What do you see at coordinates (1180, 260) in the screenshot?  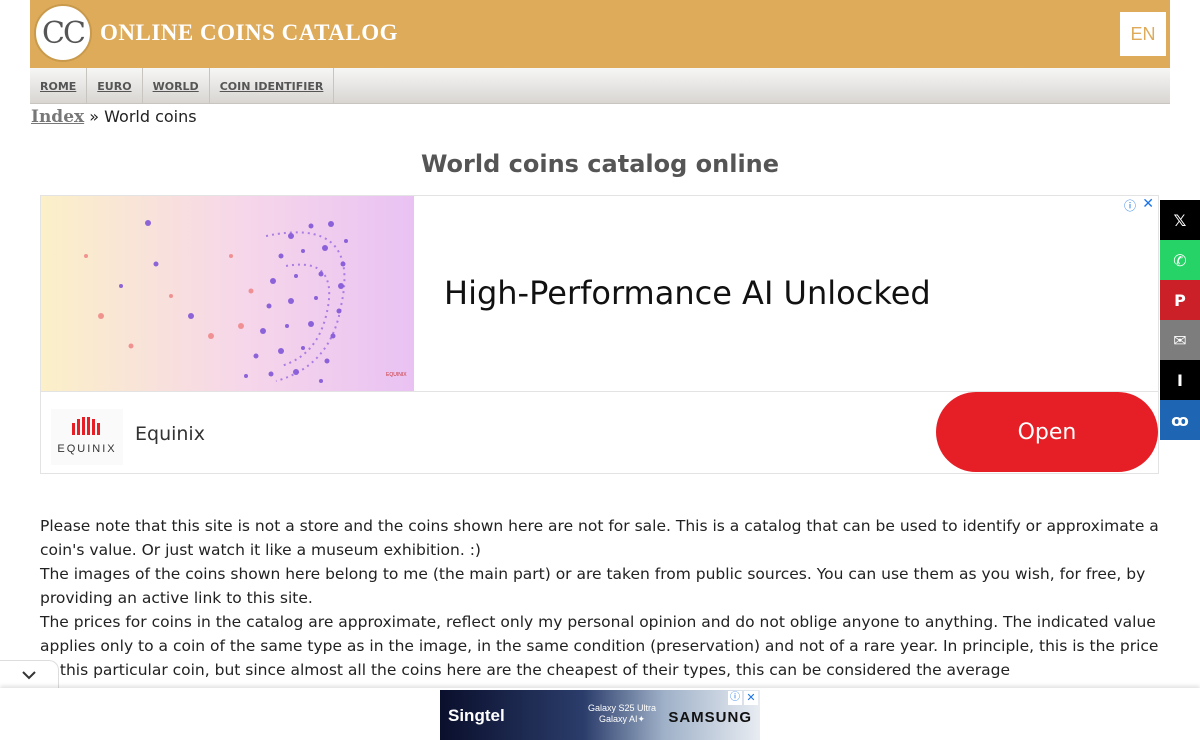 I see `whatsapp-share-icon: ✆` at bounding box center [1180, 260].